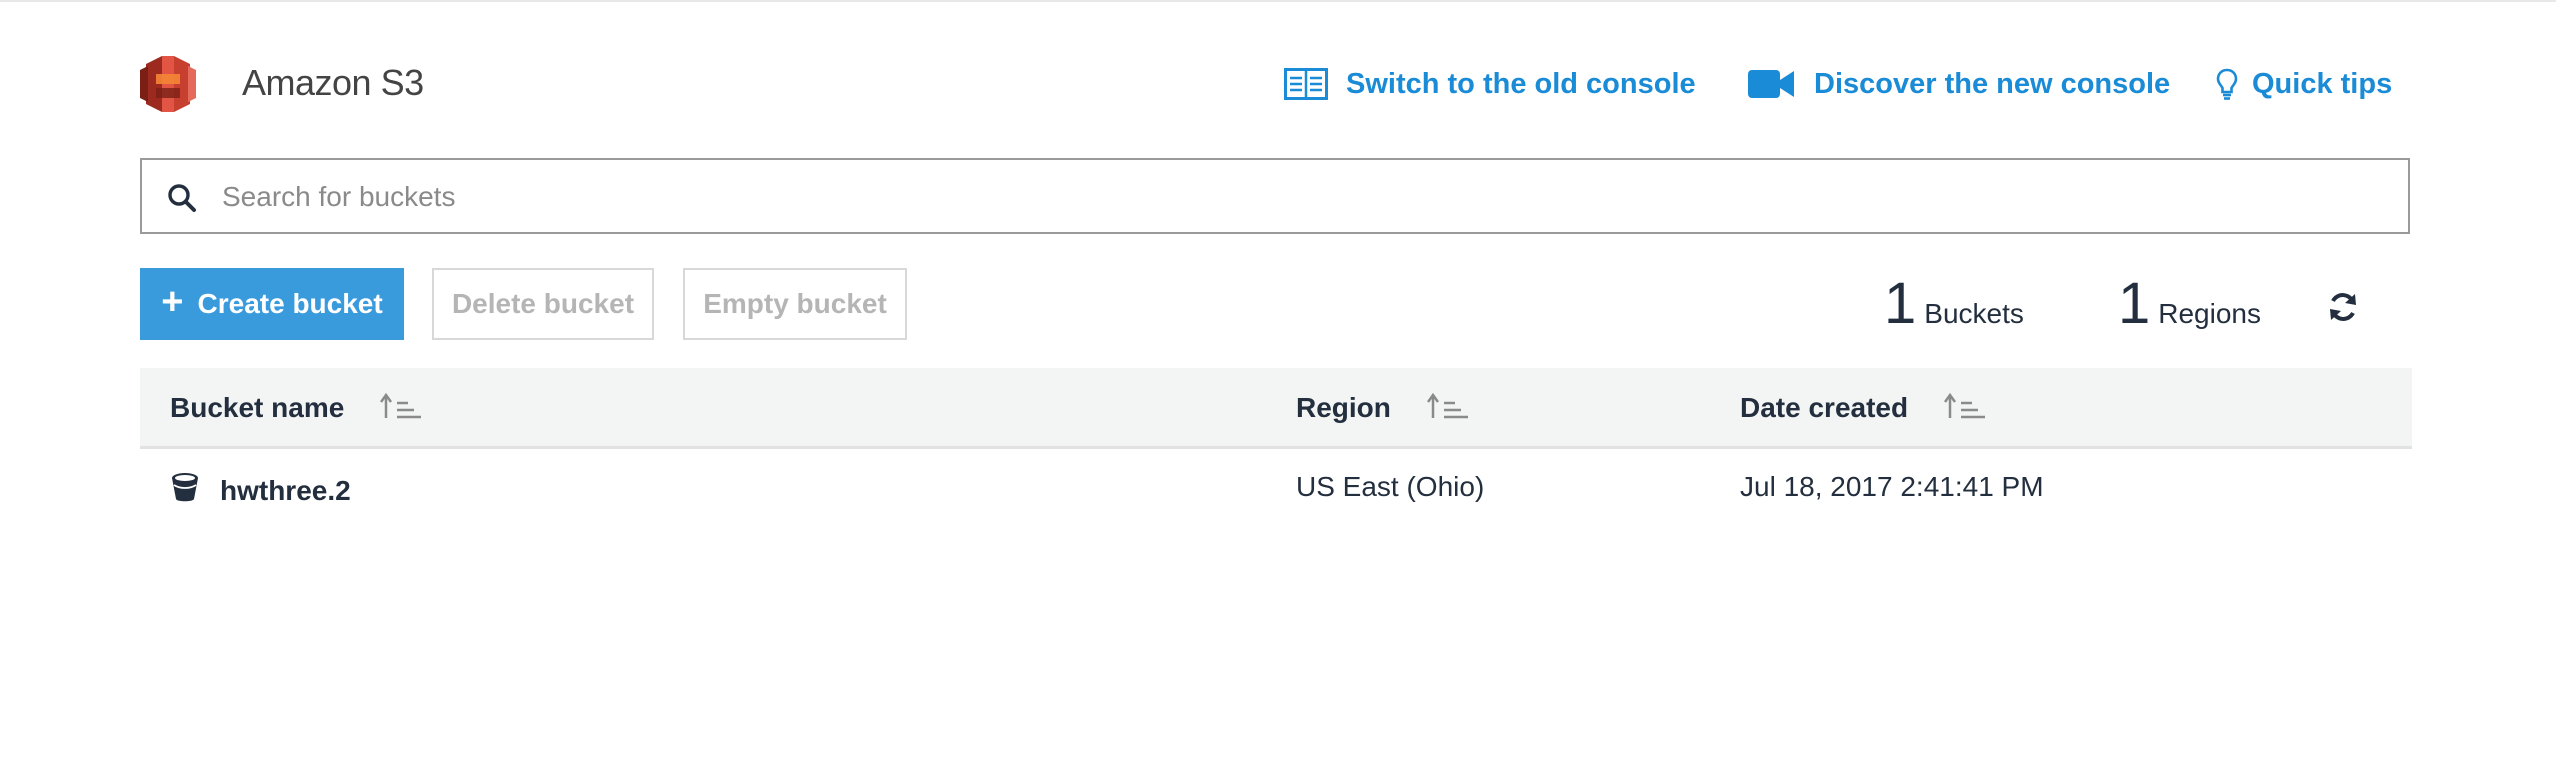  What do you see at coordinates (168, 84) in the screenshot?
I see `s3-logo` at bounding box center [168, 84].